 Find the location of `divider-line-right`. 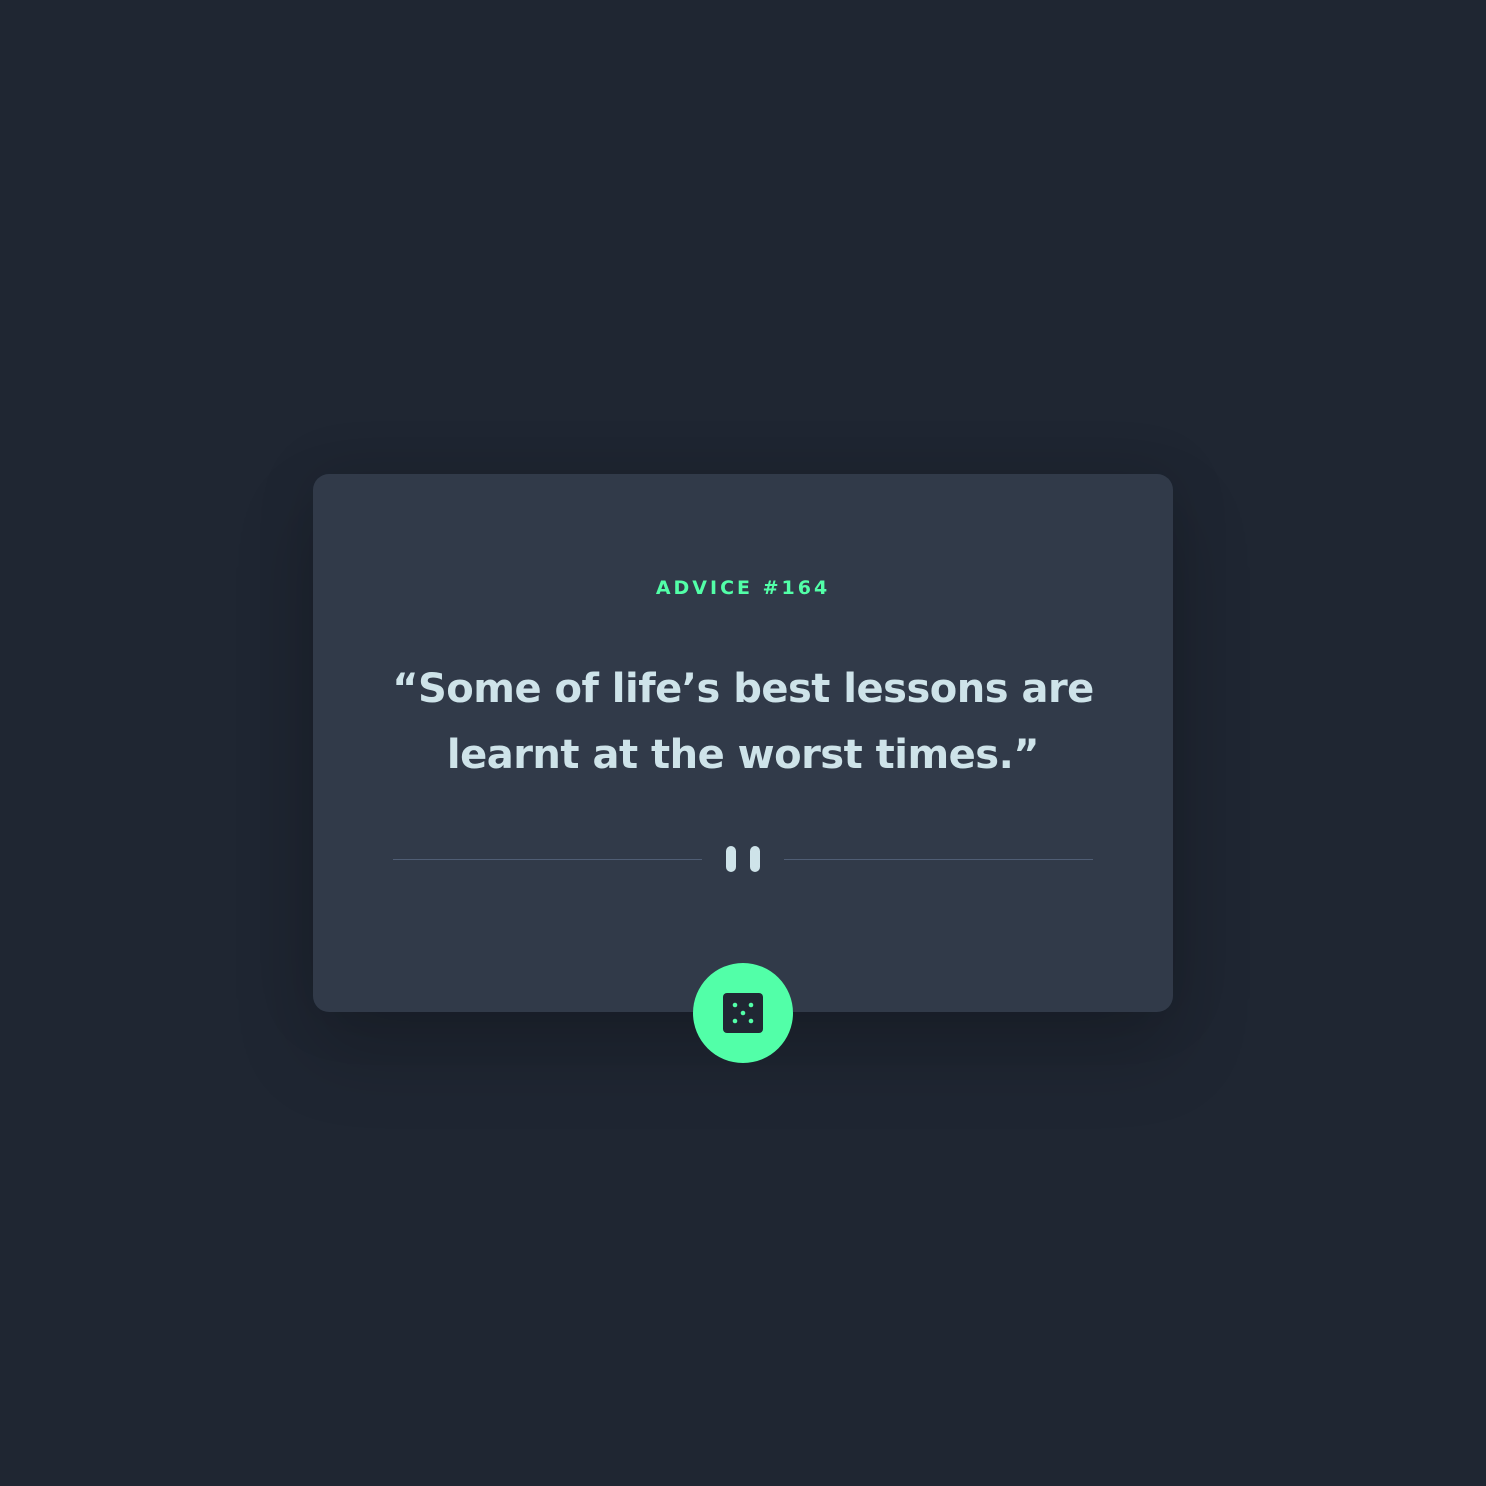

divider-line-right is located at coordinates (938, 859).